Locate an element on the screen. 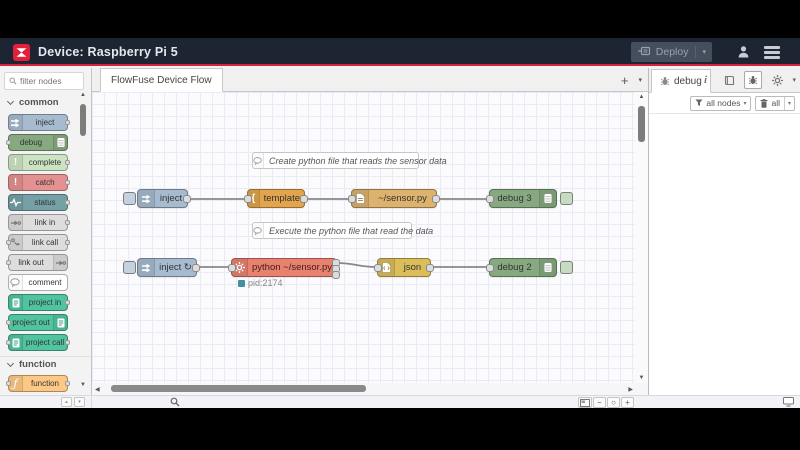 This screenshot has width=800, height=450. palette: common inject debug ! complete is located at coordinates (46, 231).